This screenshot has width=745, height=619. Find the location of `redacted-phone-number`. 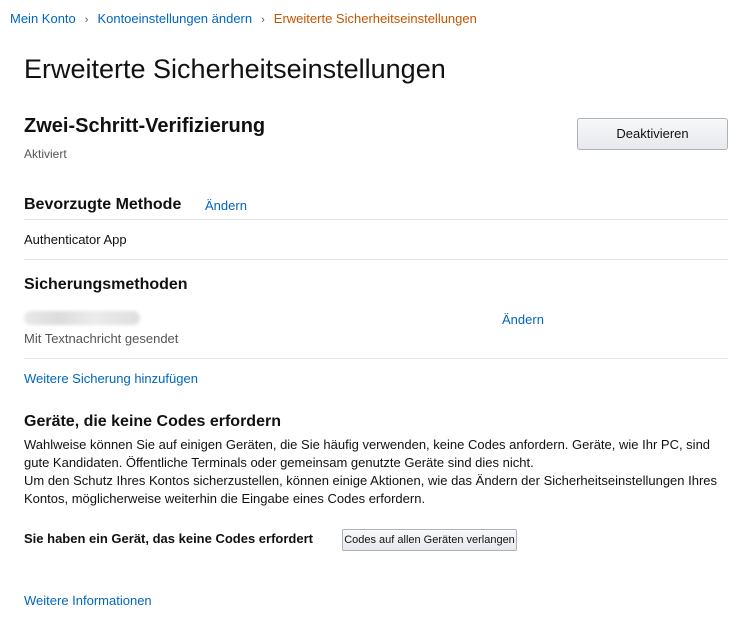

redacted-phone-number is located at coordinates (82, 318).